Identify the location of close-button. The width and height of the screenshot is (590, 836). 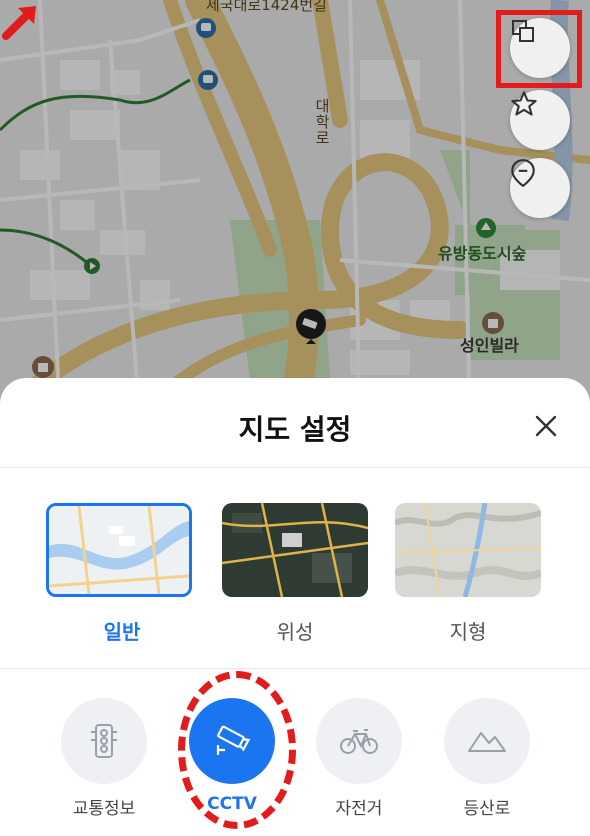
(546, 426).